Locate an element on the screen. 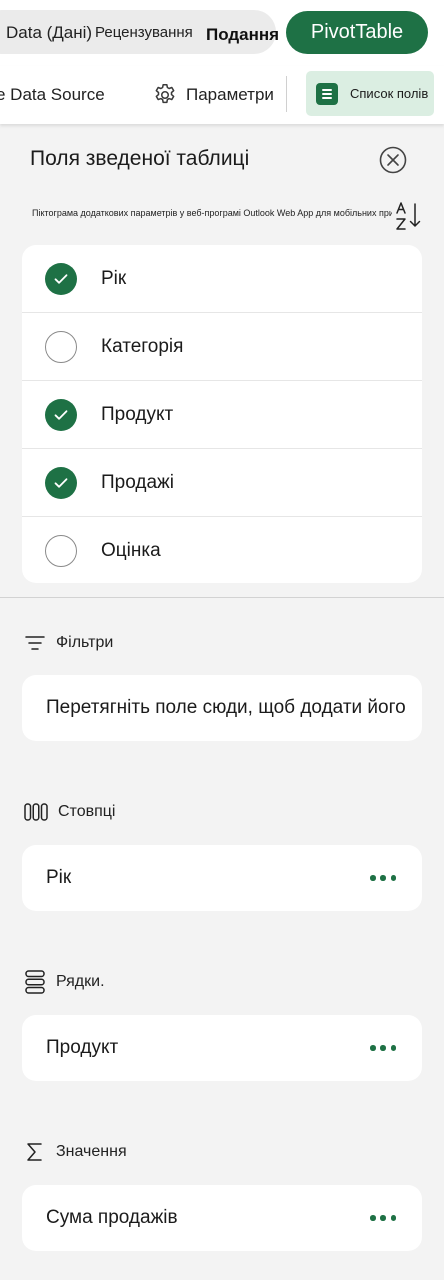  data-source-label: e Data Source is located at coordinates (52, 94).